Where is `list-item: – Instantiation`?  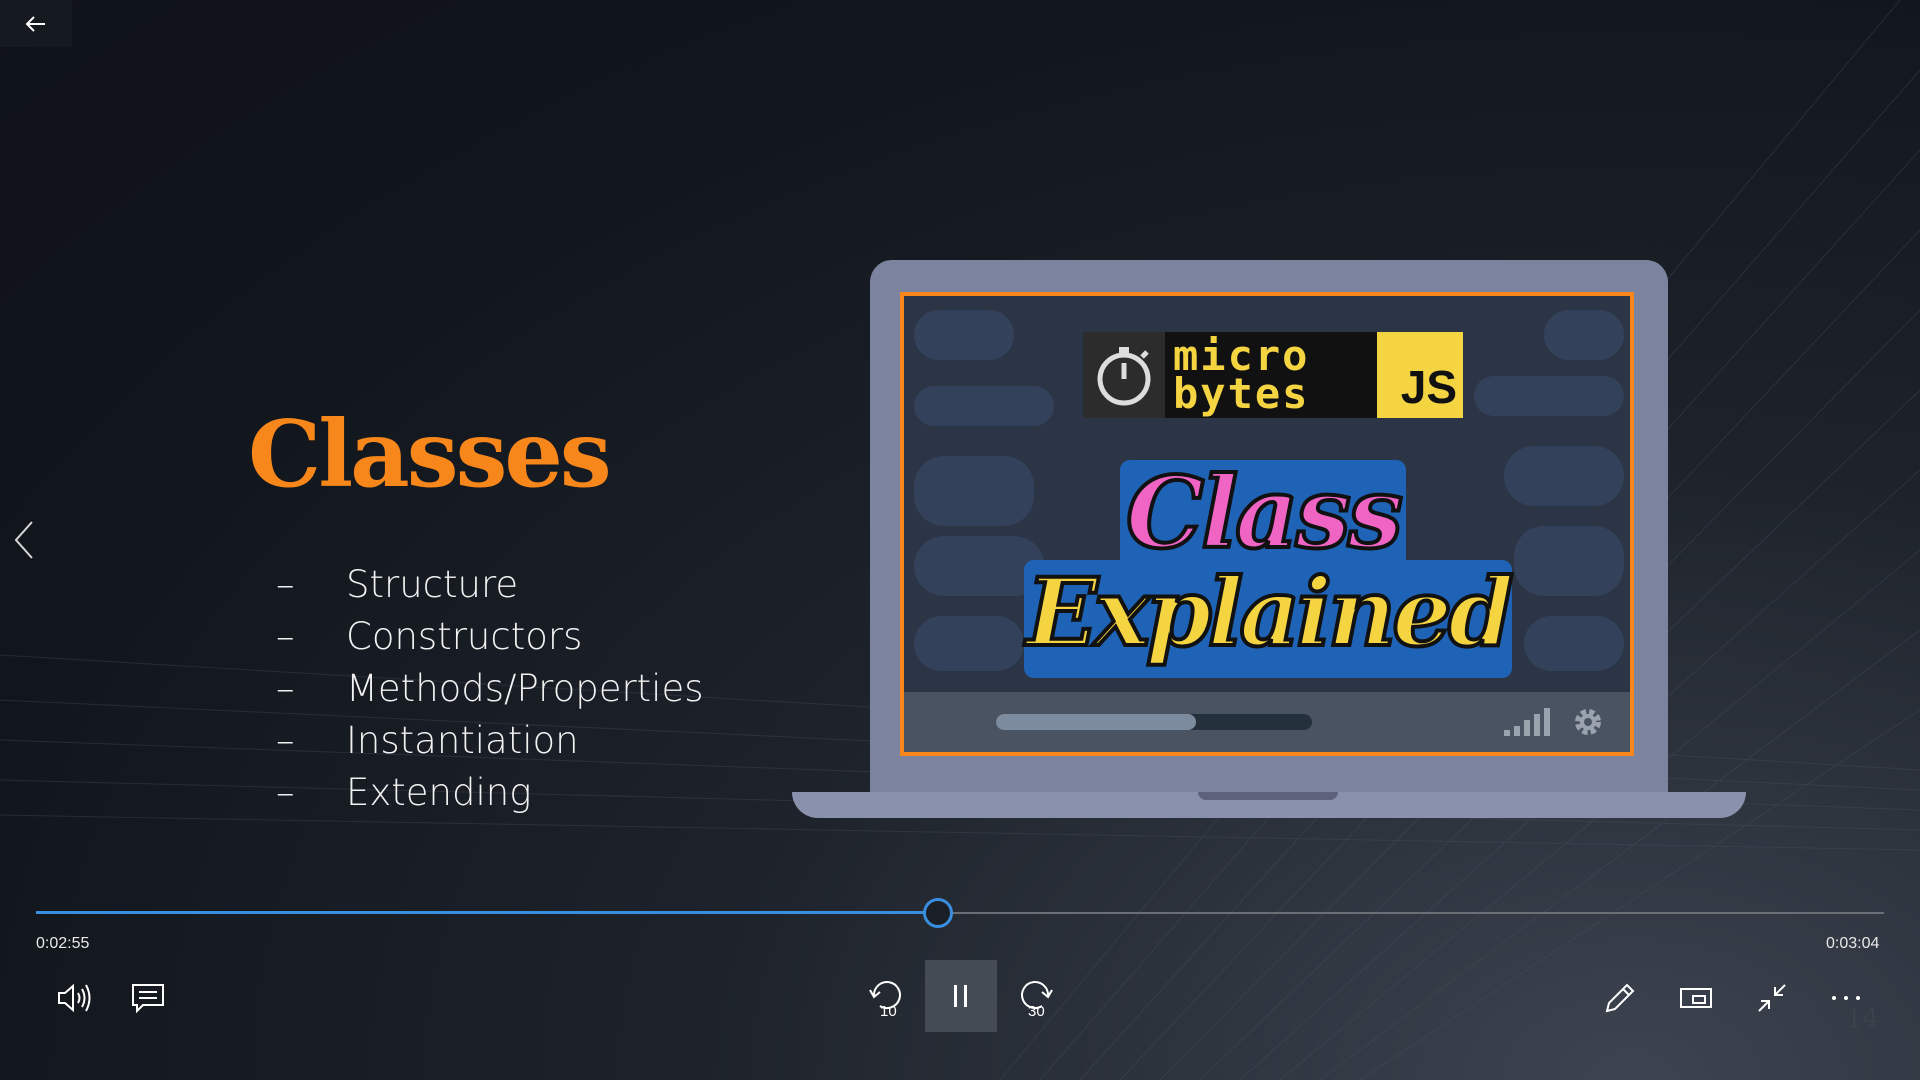 list-item: – Instantiation is located at coordinates (490, 740).